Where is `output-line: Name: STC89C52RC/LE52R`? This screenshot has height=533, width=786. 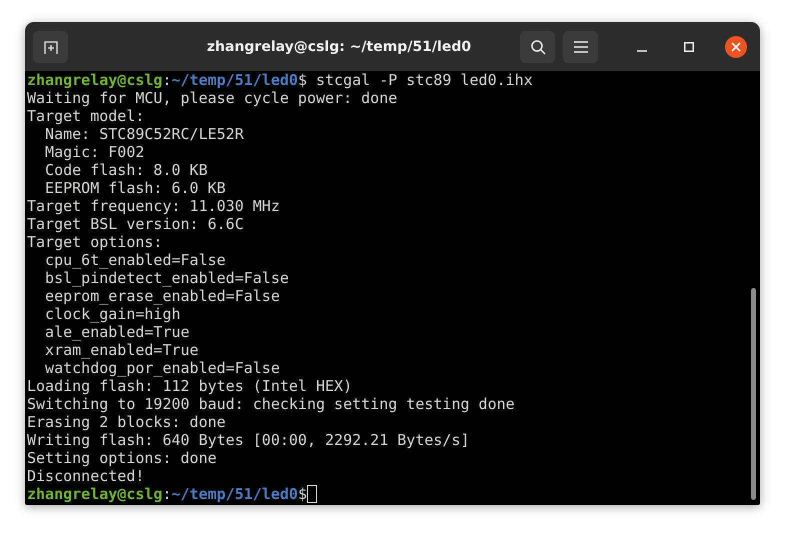
output-line: Name: STC89C52RC/LE52R is located at coordinates (144, 134).